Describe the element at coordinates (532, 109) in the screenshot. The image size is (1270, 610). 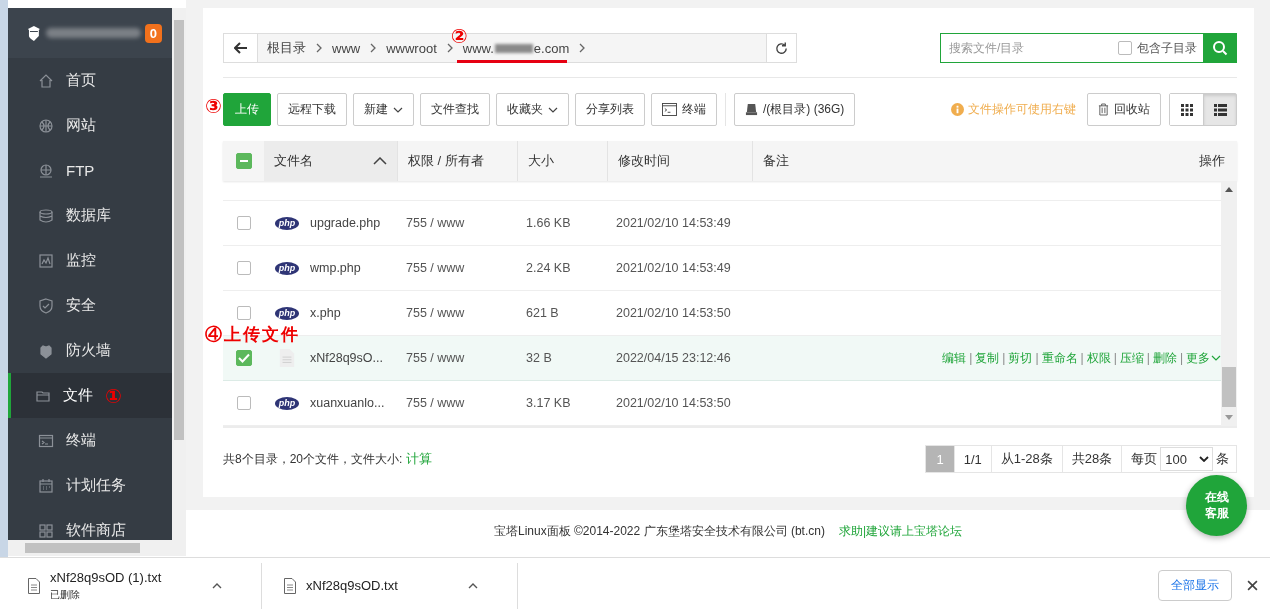
I see `dropdown-button: 收藏夹` at that location.